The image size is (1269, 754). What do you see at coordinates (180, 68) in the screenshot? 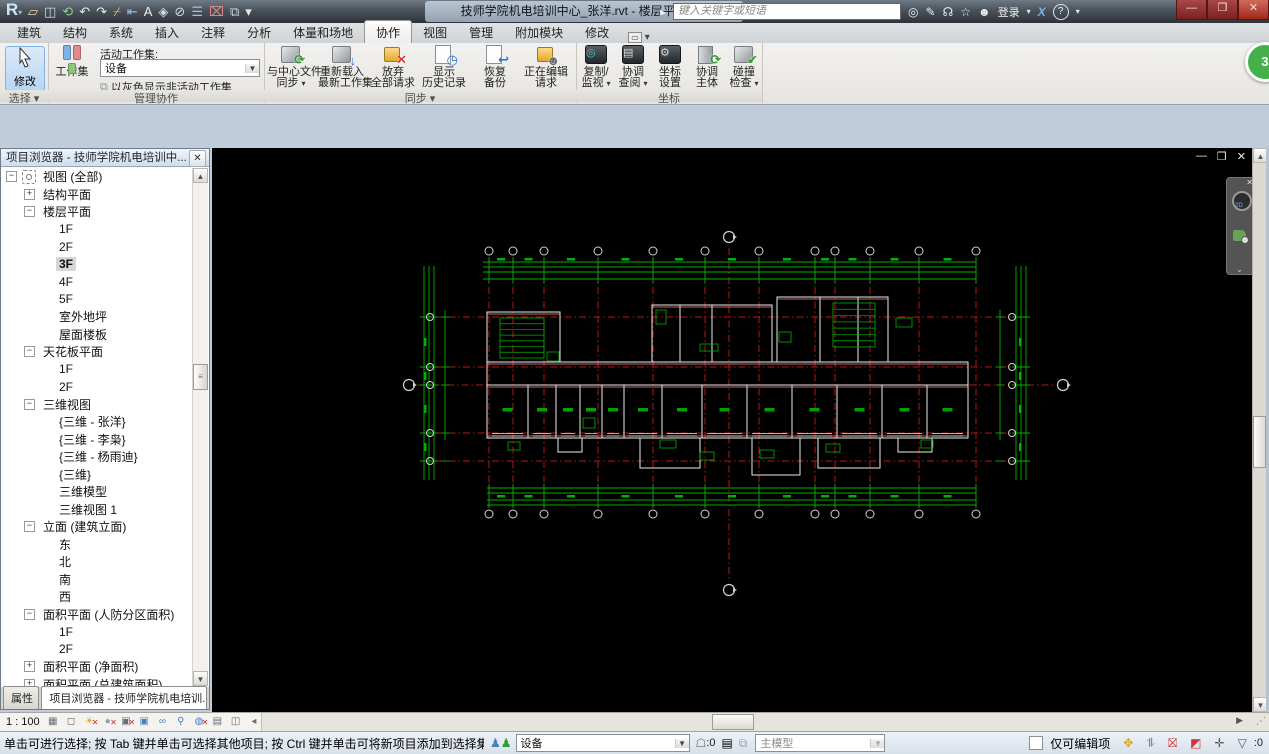
I see `active-workset-combo: 设备 ▼` at bounding box center [180, 68].